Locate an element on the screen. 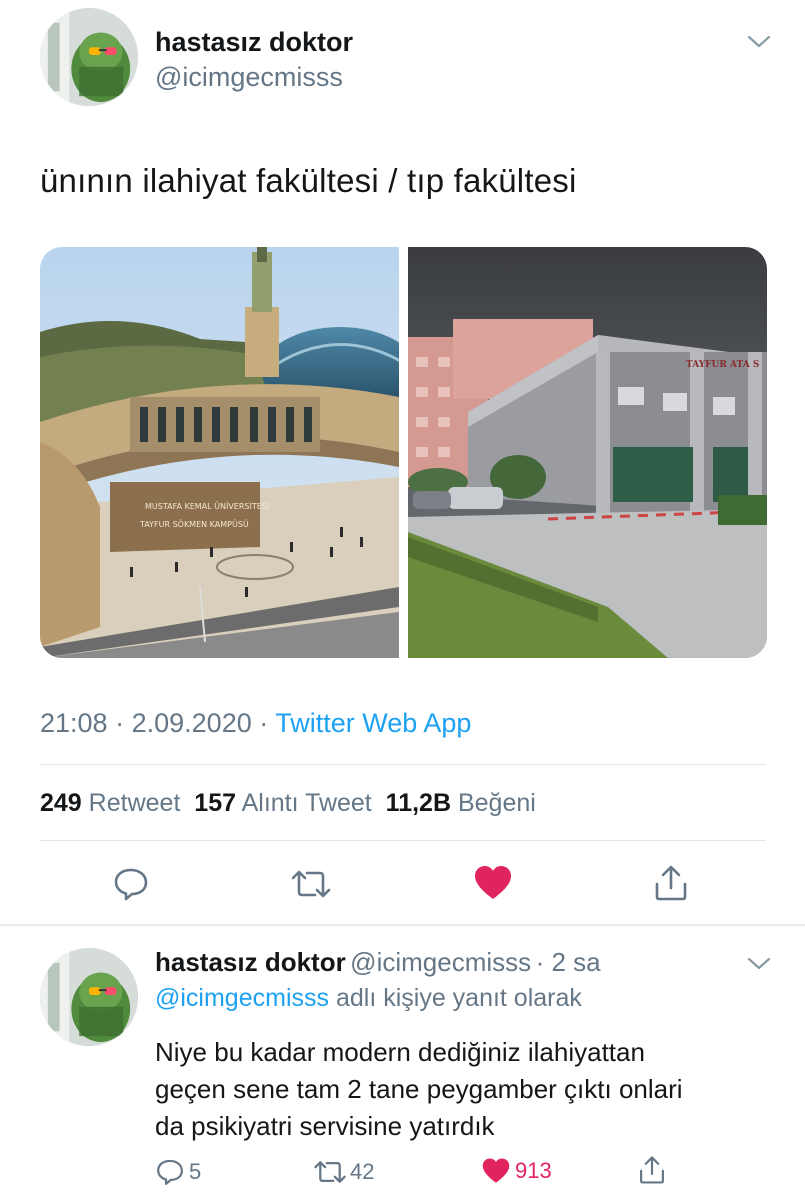  tweet-meta: 21:08 · 2.09.2020 · Twitter Web App is located at coordinates (255, 723).